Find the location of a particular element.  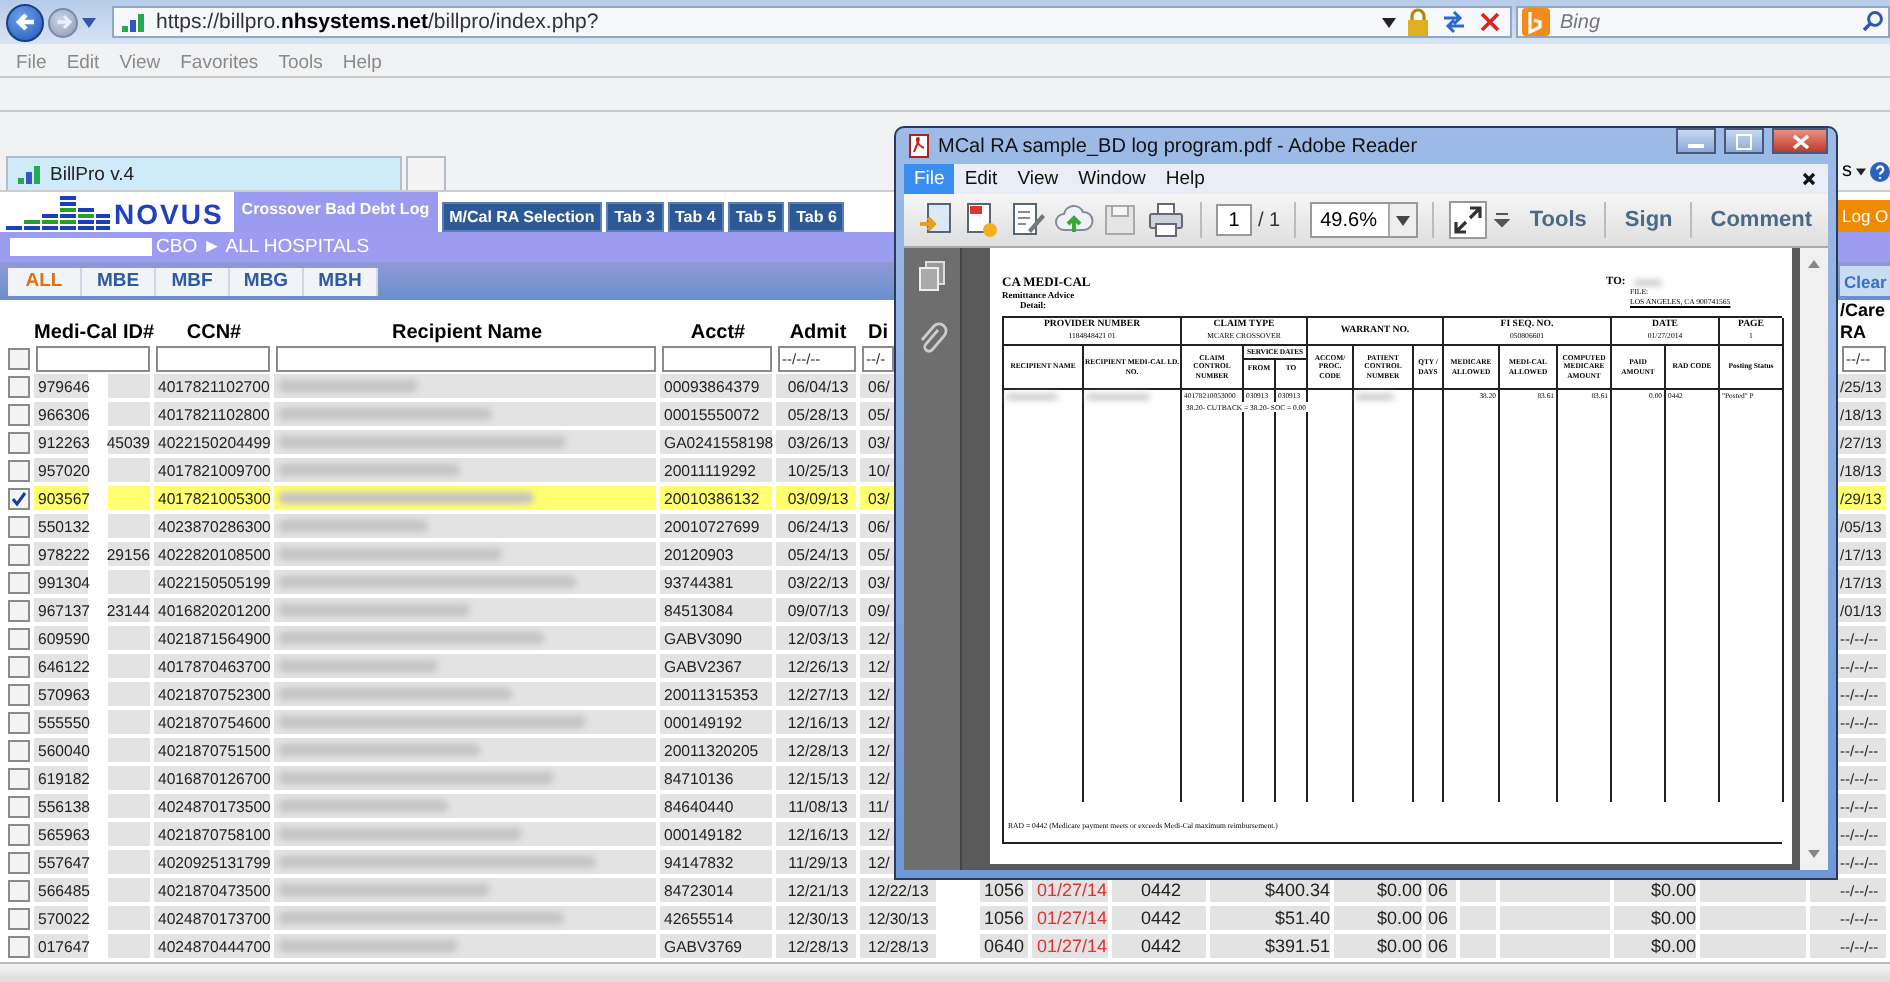

fit-page-icon is located at coordinates (1468, 220).